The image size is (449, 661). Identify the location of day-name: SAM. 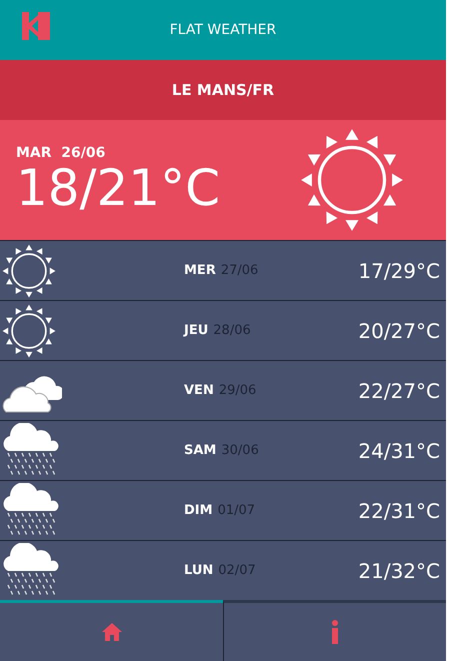
(200, 450).